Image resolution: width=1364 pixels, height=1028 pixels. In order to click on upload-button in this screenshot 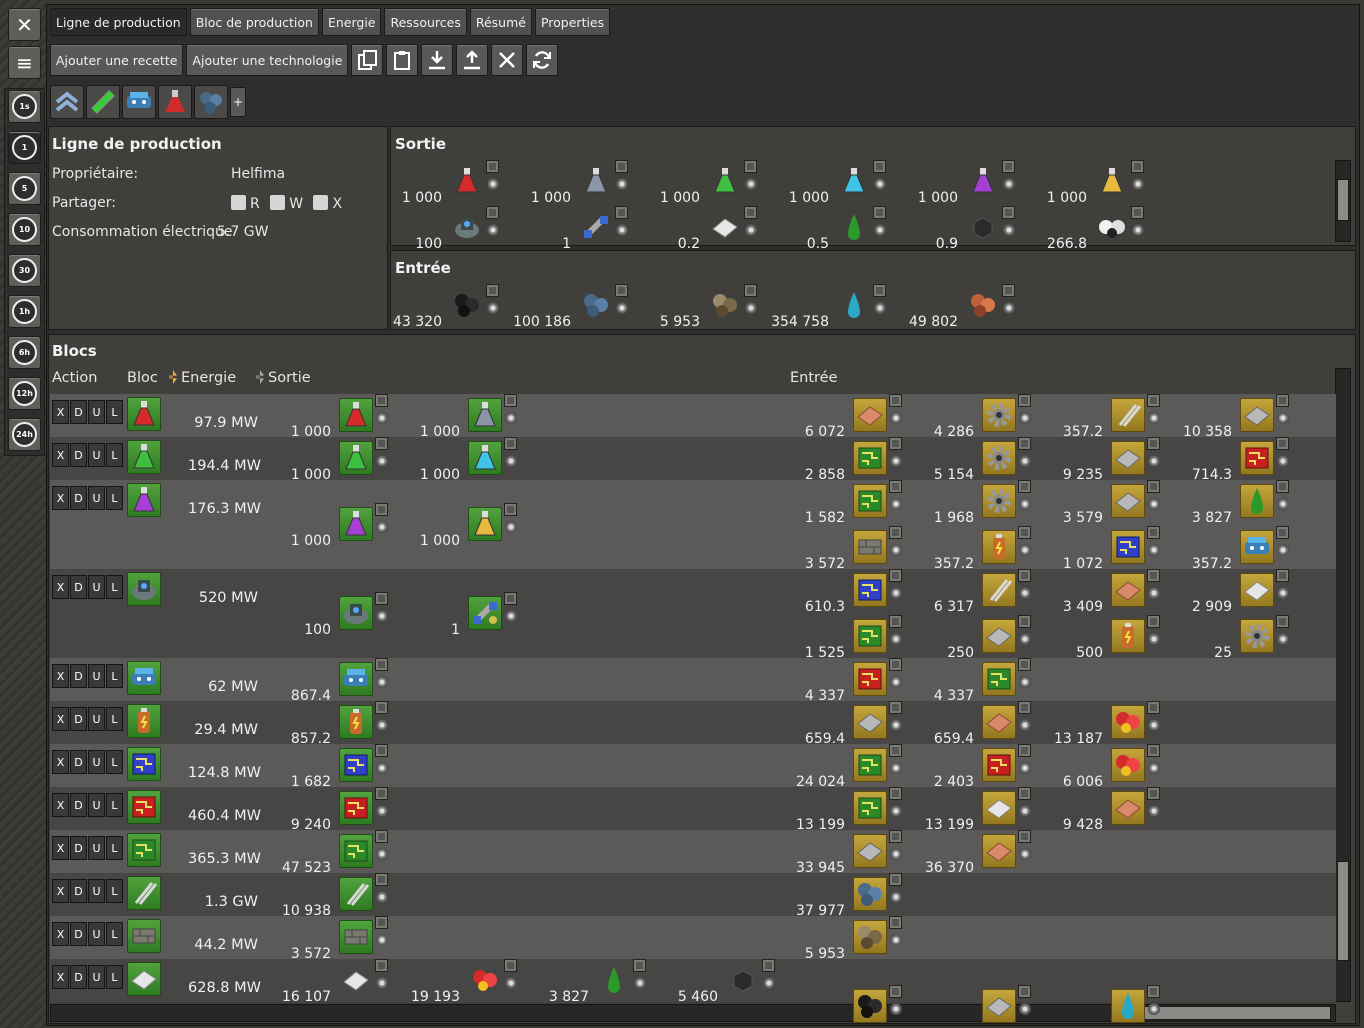, I will do `click(472, 60)`.